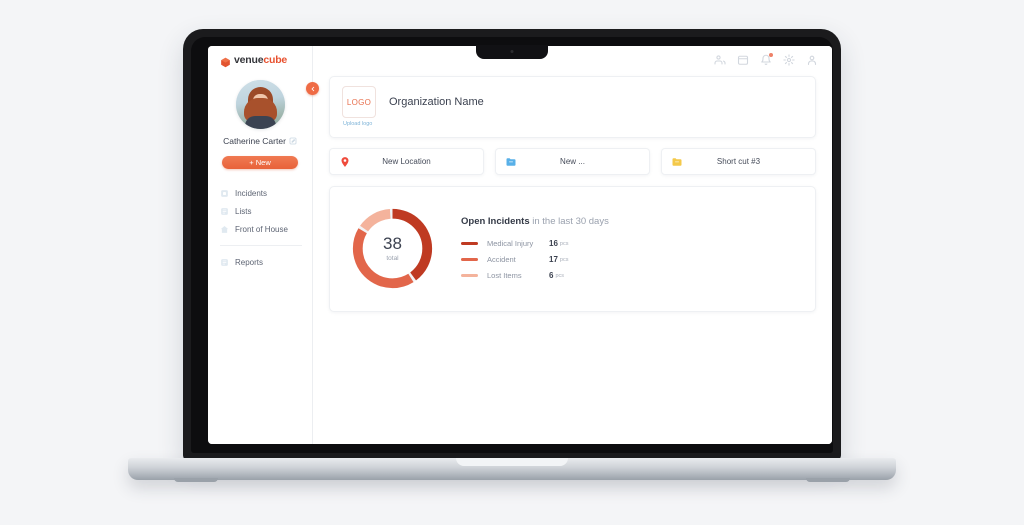 The height and width of the screenshot is (525, 1024). I want to click on sidebar-item-label: Reports, so click(249, 262).